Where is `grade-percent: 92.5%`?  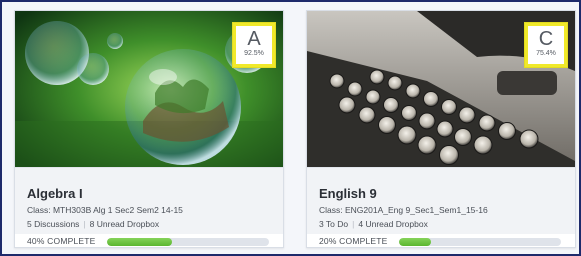 grade-percent: 92.5% is located at coordinates (254, 53).